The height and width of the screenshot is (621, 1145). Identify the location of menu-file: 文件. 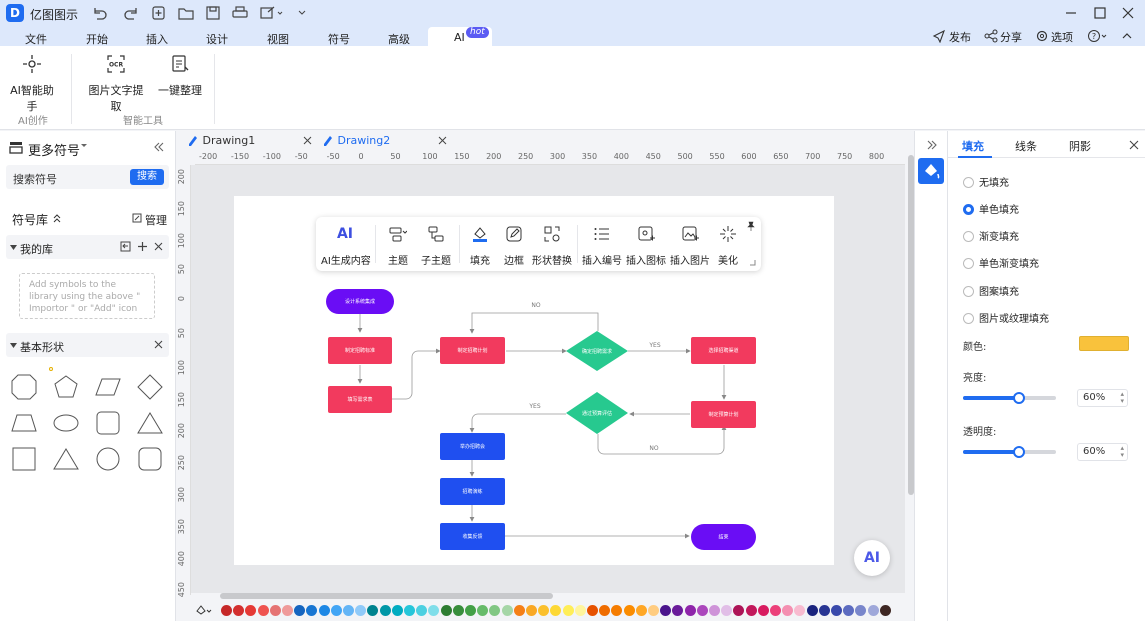
(36, 39).